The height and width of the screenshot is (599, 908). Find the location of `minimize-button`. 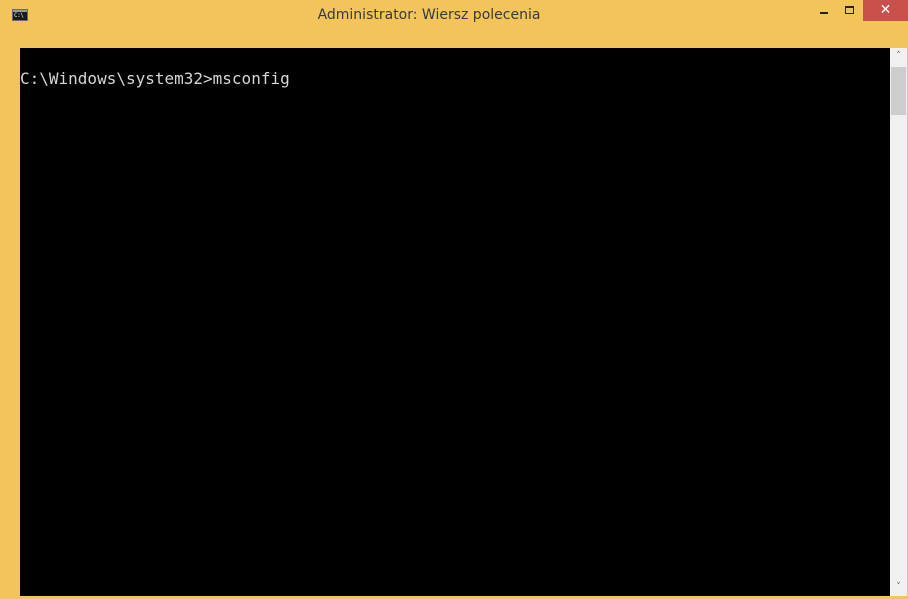

minimize-button is located at coordinates (823, 11).